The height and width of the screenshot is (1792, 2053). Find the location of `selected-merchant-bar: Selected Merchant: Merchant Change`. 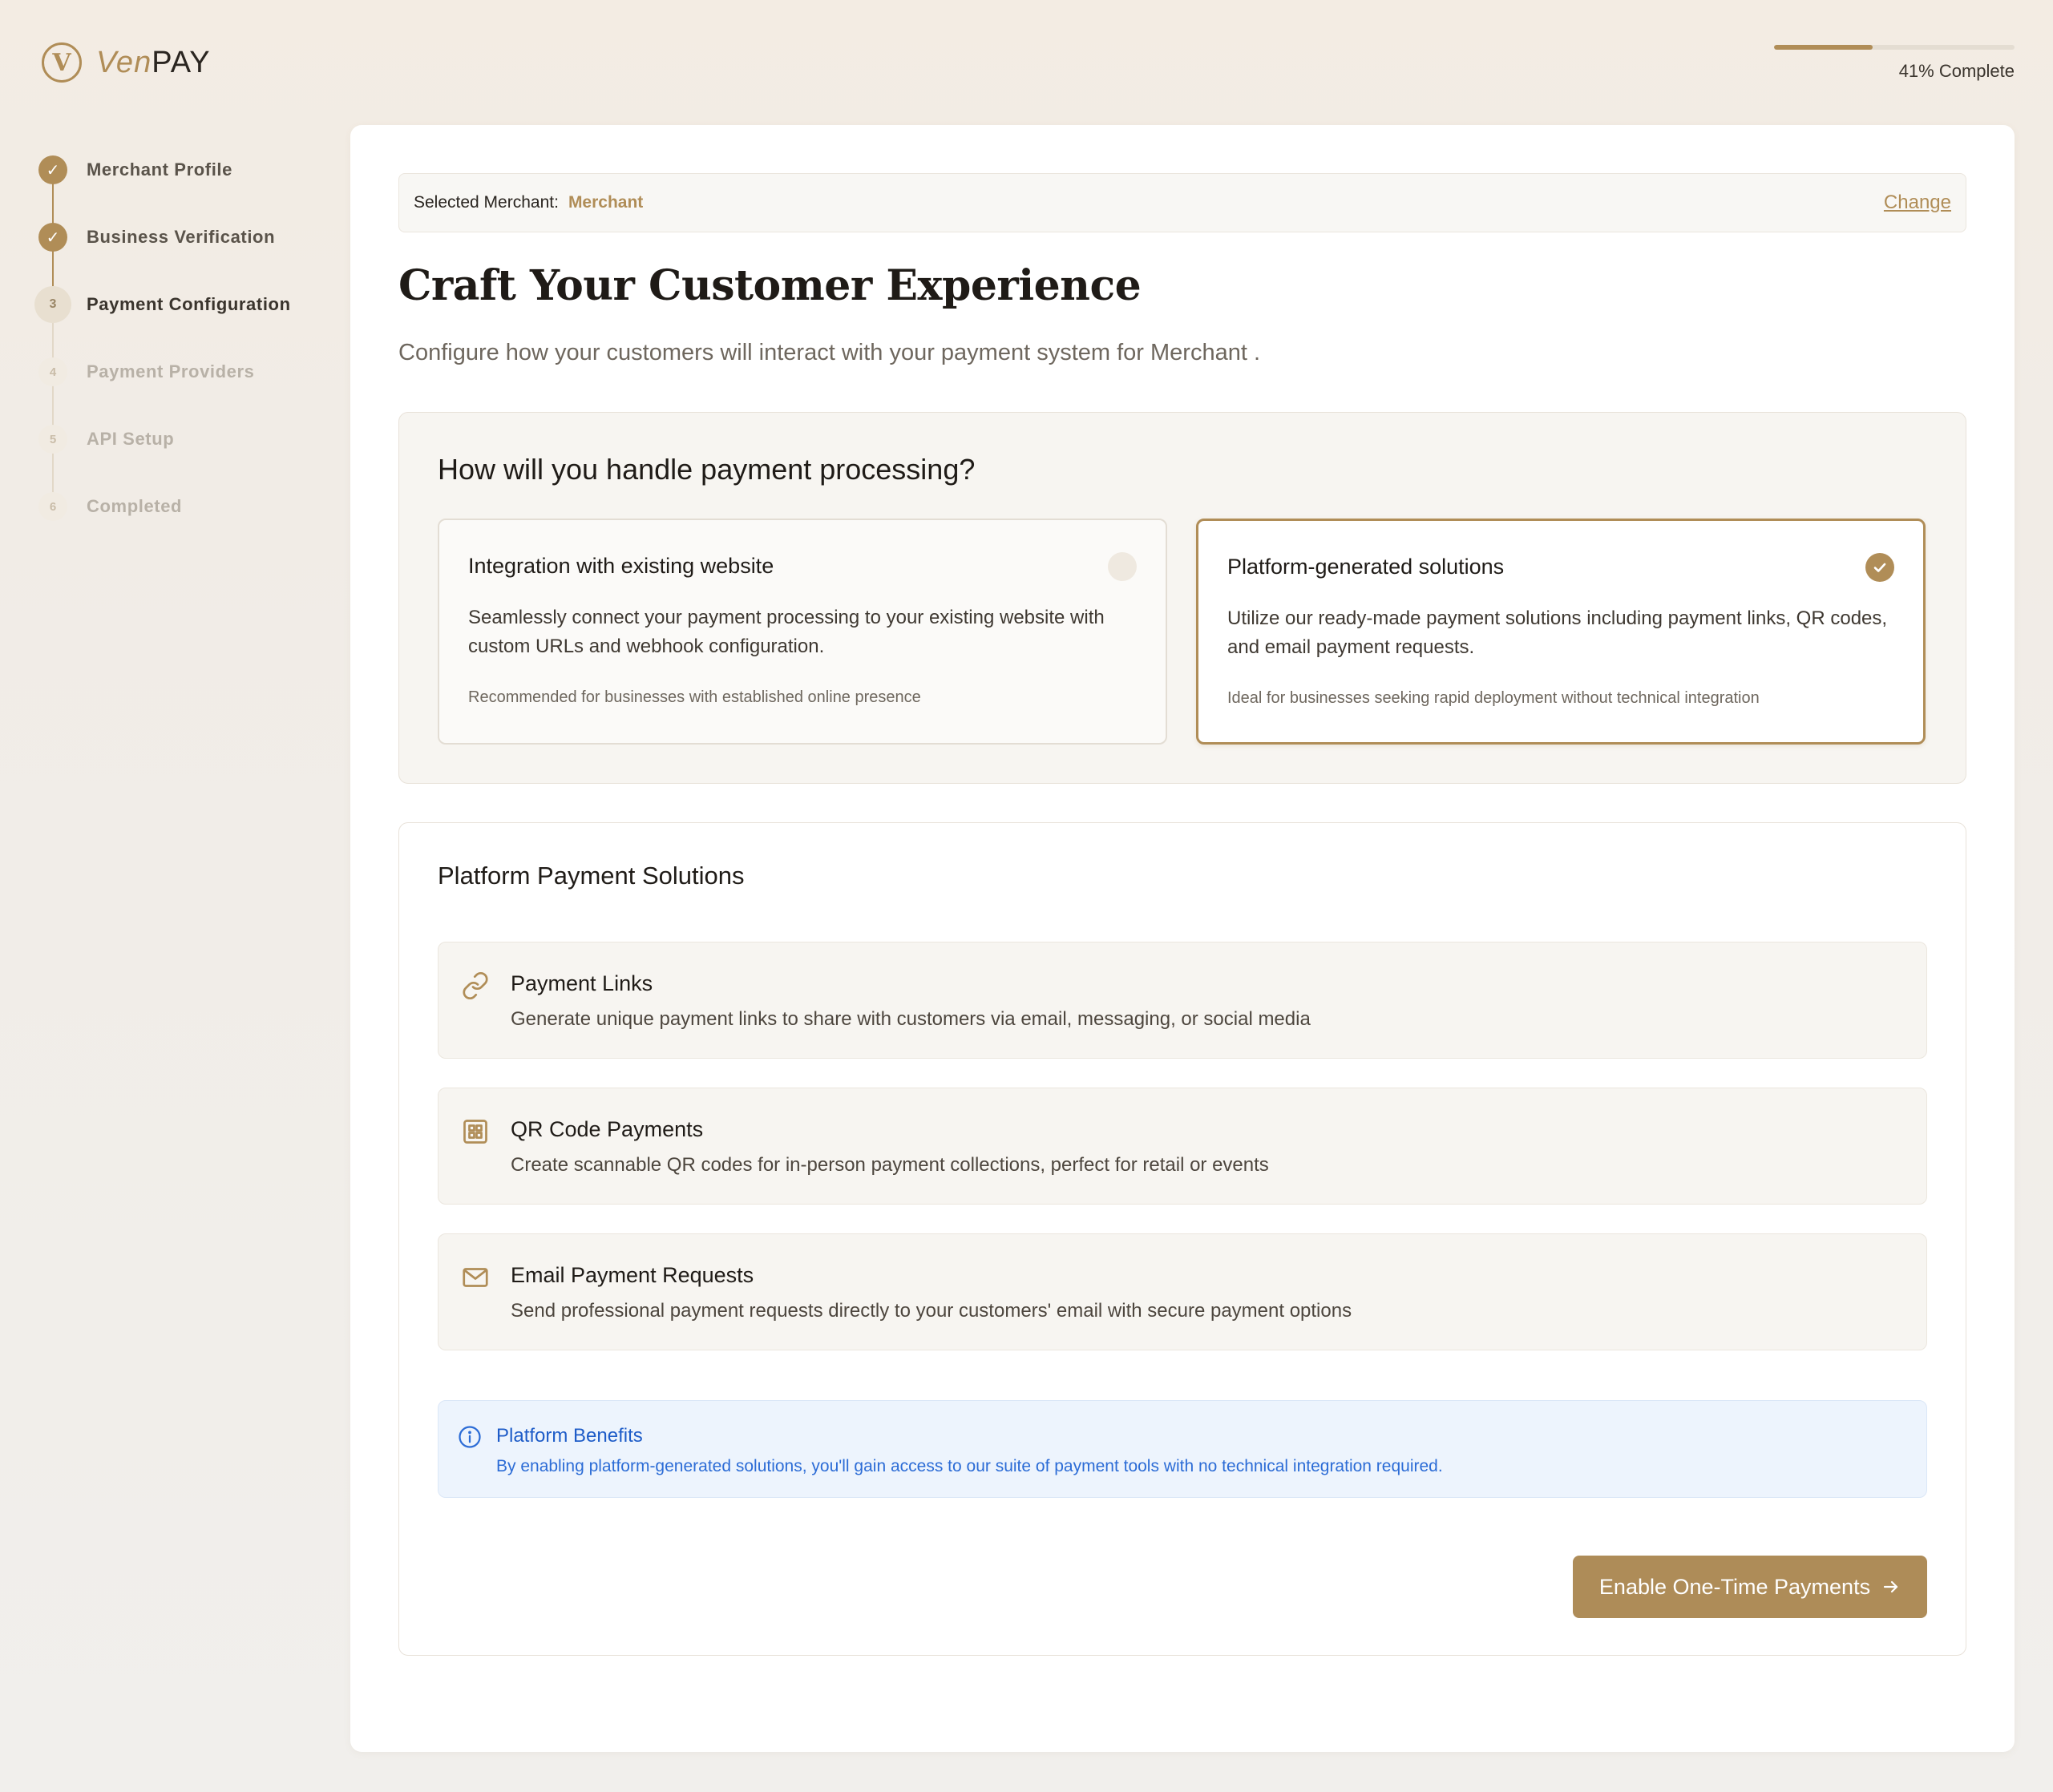

selected-merchant-bar: Selected Merchant: Merchant Change is located at coordinates (1182, 203).